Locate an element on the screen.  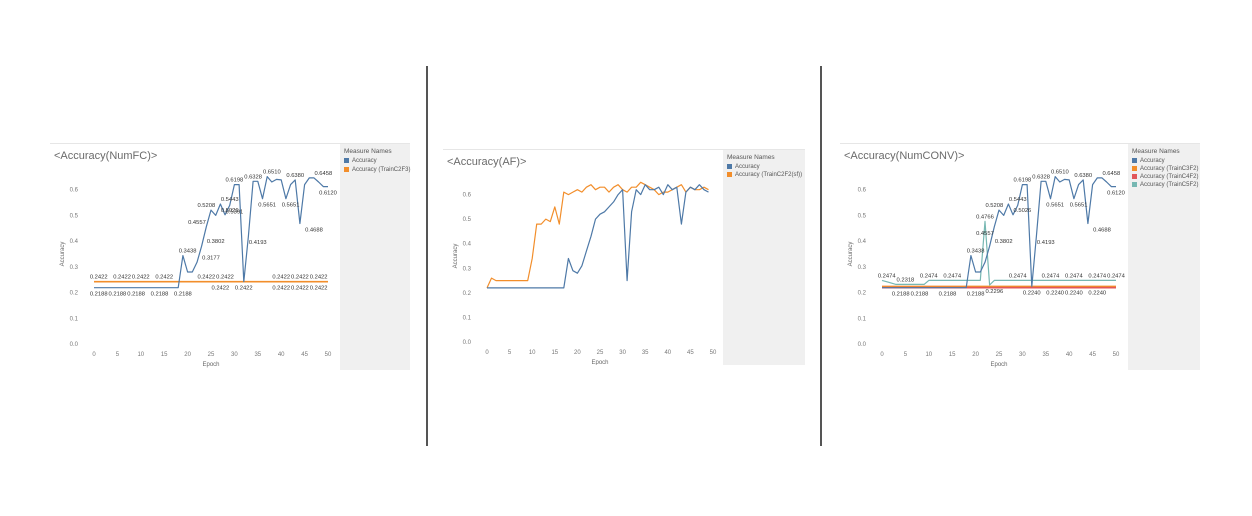
legend-item-train-c2f3: Accuracy (TrainC2F3) is located at coordinates (377, 170).